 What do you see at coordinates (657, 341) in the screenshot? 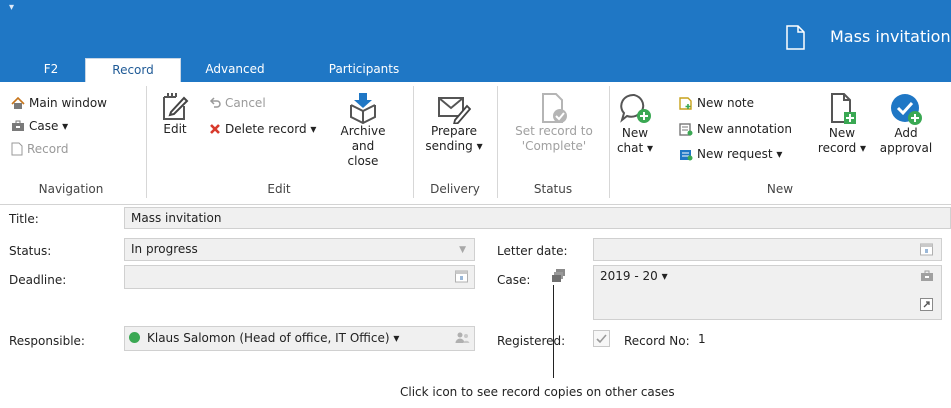
I see `record-no-label: Record No:` at bounding box center [657, 341].